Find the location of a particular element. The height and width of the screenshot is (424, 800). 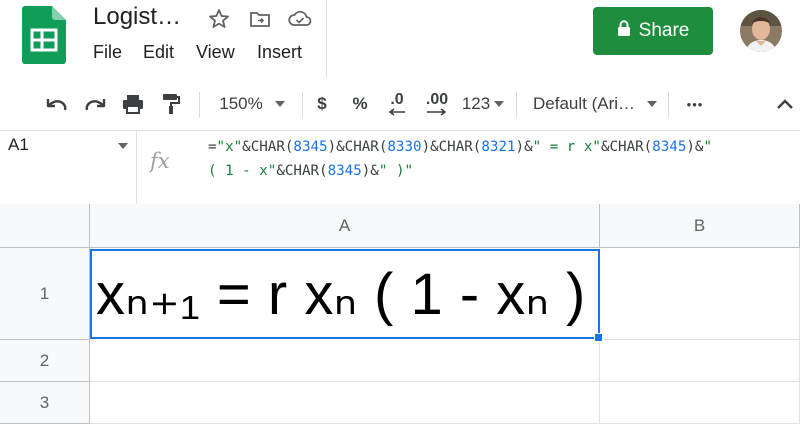

currency-format-button: $ is located at coordinates (322, 104).